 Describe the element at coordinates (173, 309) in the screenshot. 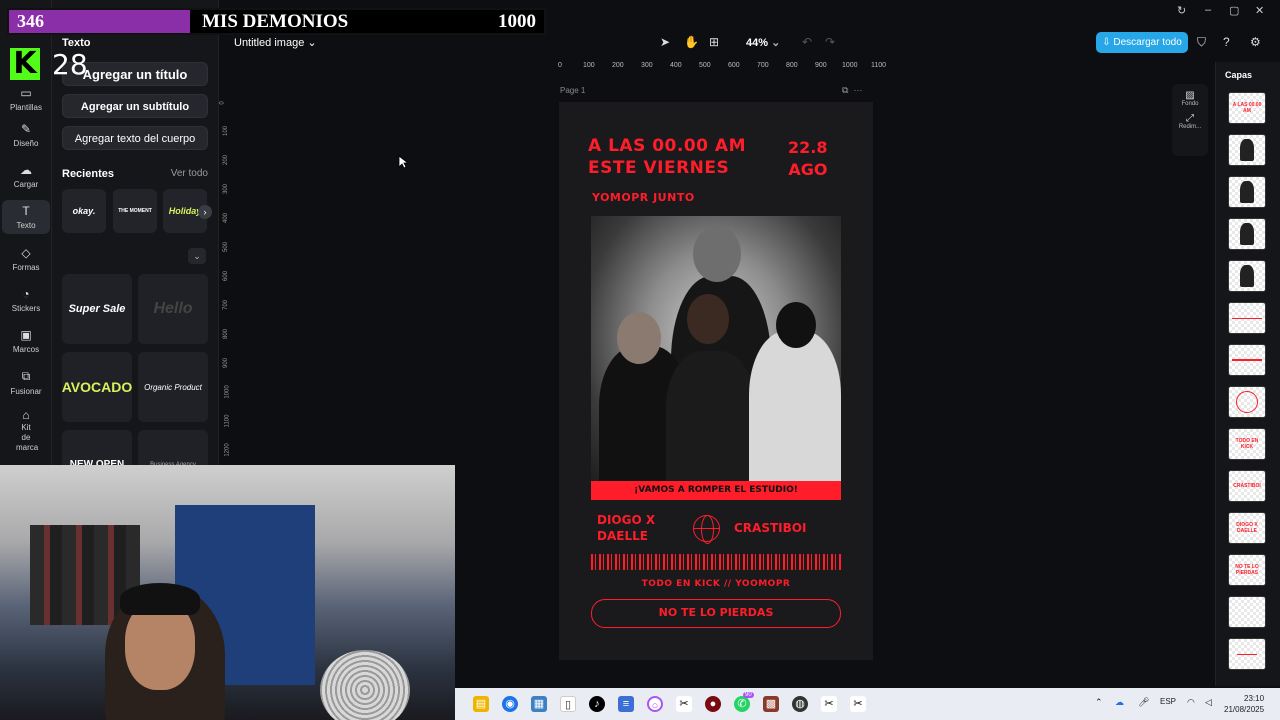

I see `template-hello: Hello` at that location.